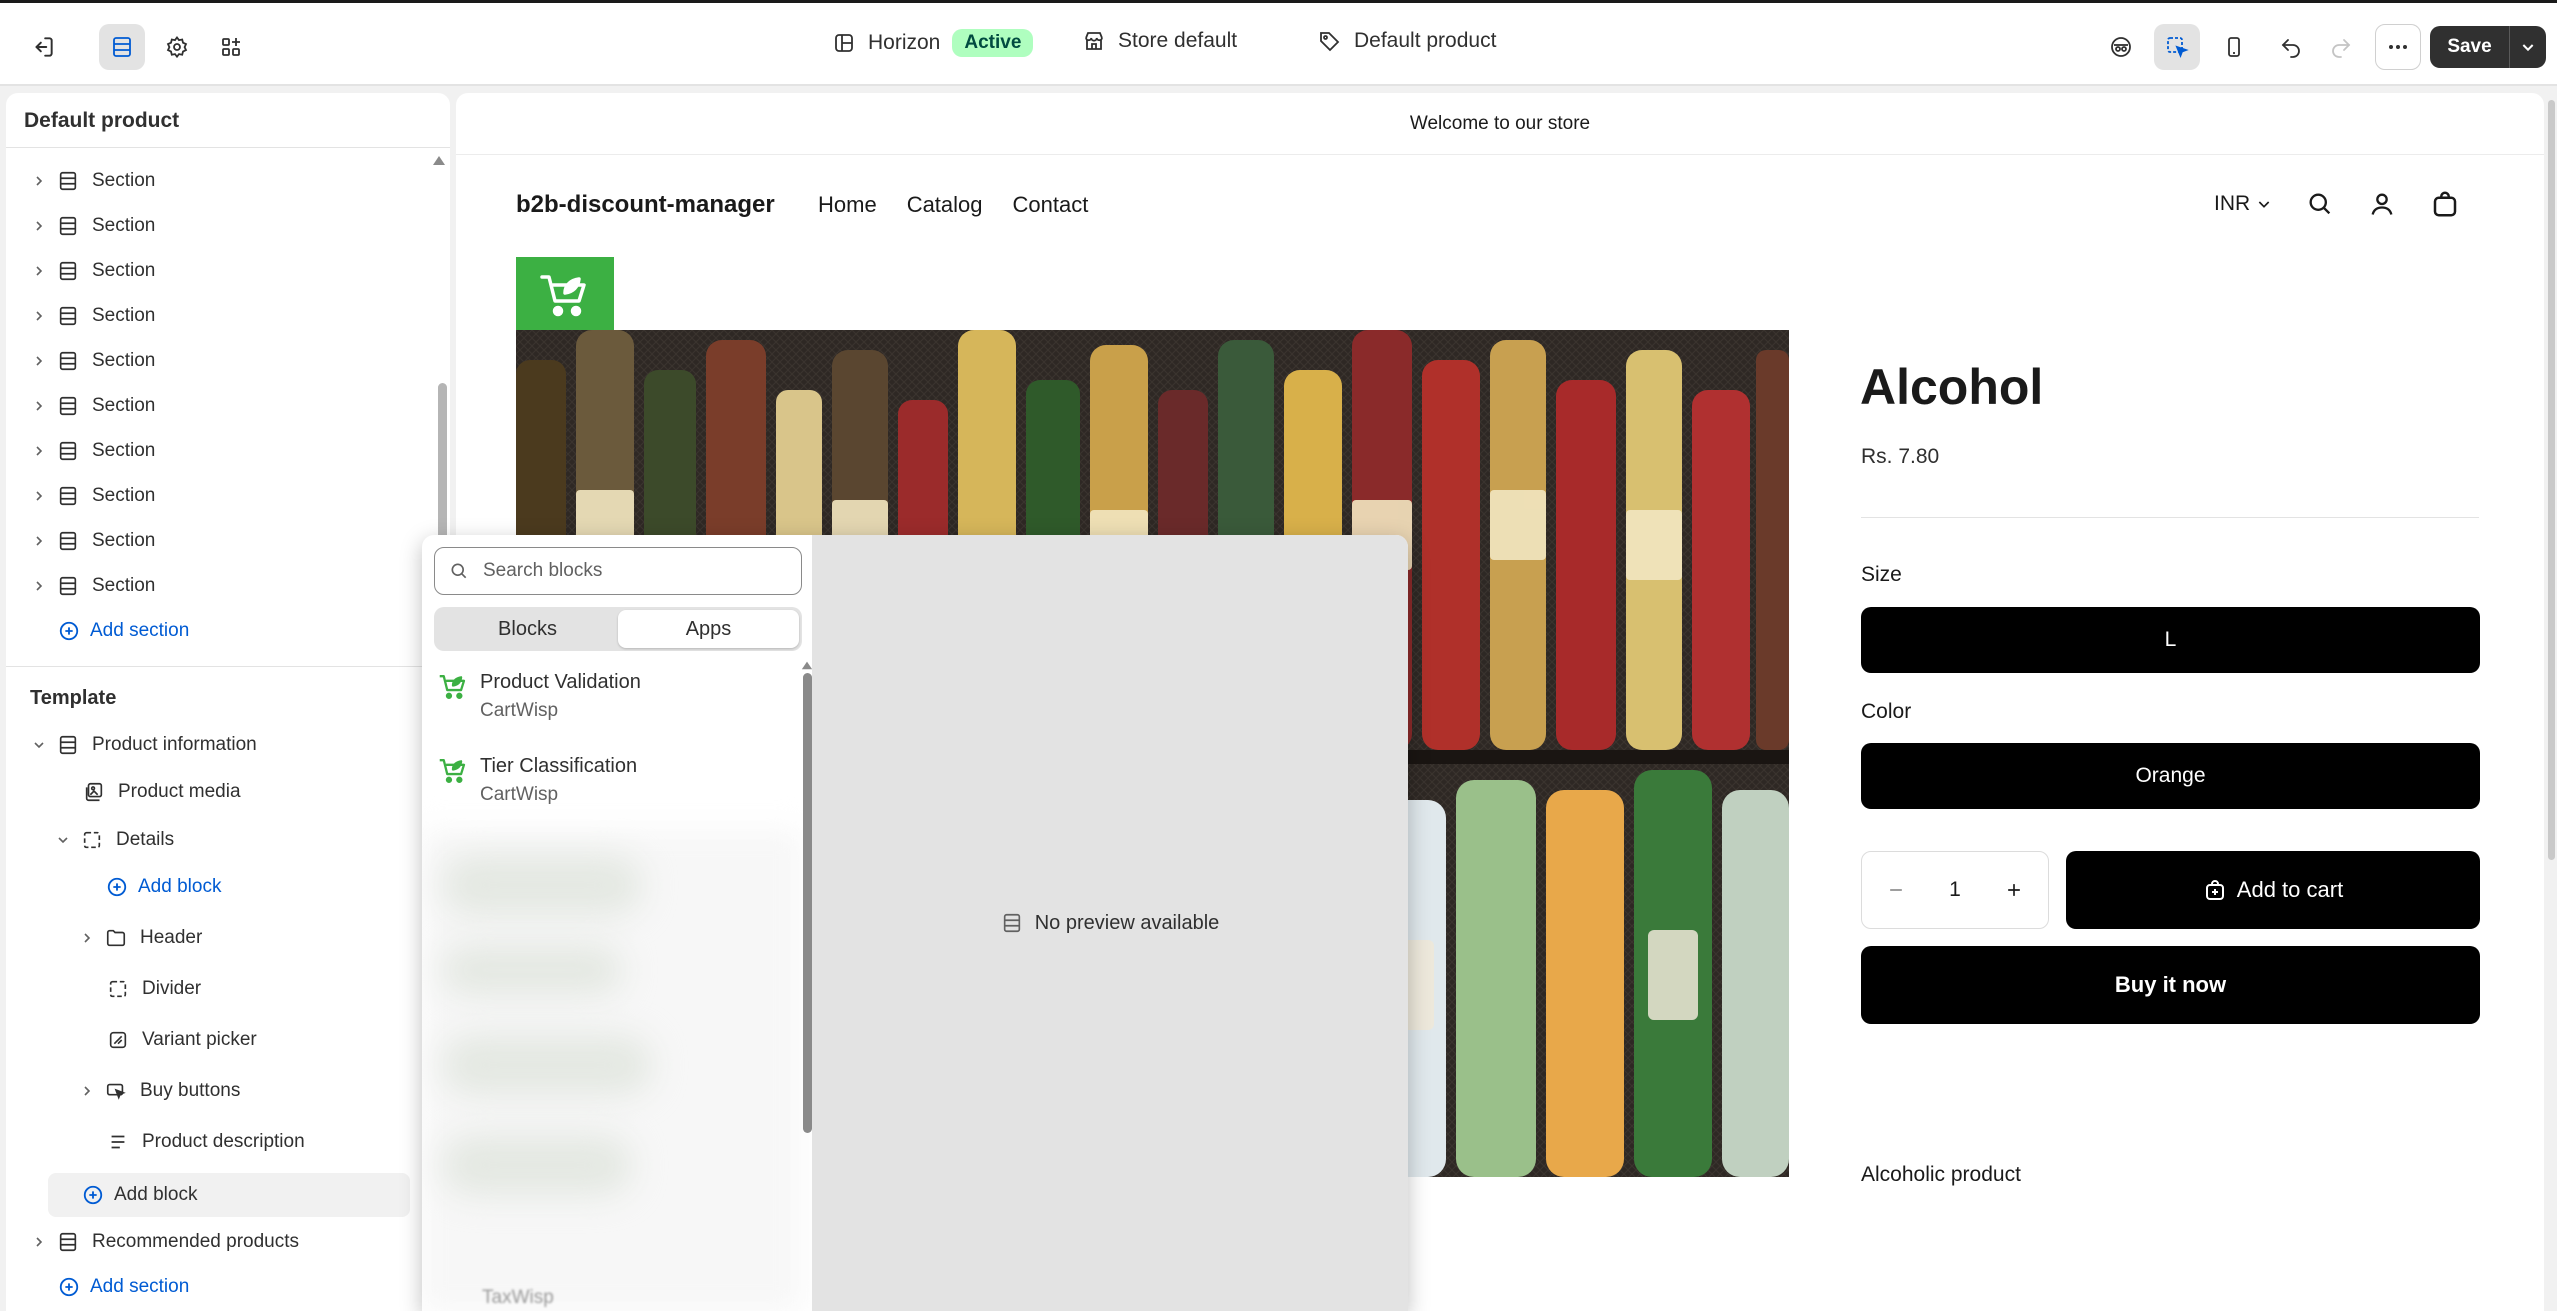 The image size is (2557, 1311). What do you see at coordinates (933, 43) in the screenshot?
I see `theme-selector: Horizon Active` at bounding box center [933, 43].